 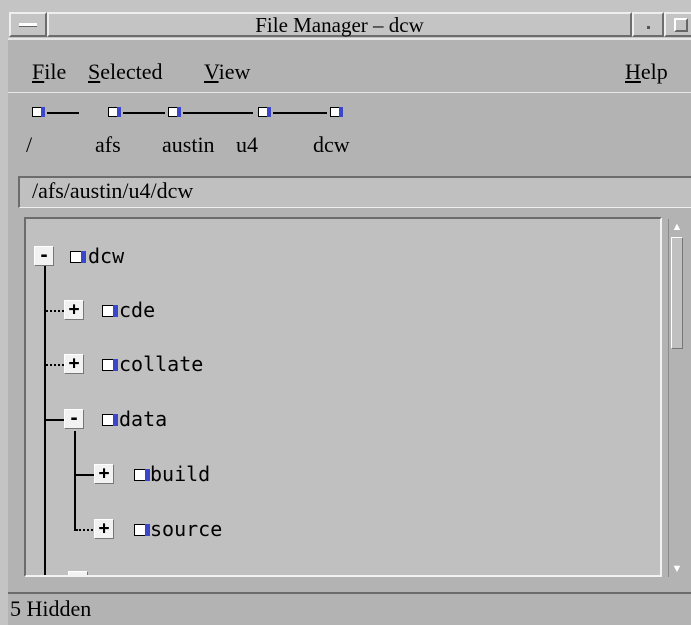 I want to click on breadcrumb-afs: afs, so click(x=108, y=145).